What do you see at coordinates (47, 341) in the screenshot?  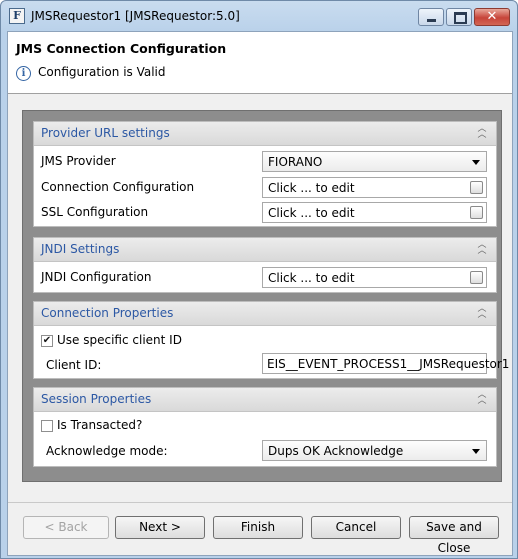 I see `use-client-id-checkbox: ✔` at bounding box center [47, 341].